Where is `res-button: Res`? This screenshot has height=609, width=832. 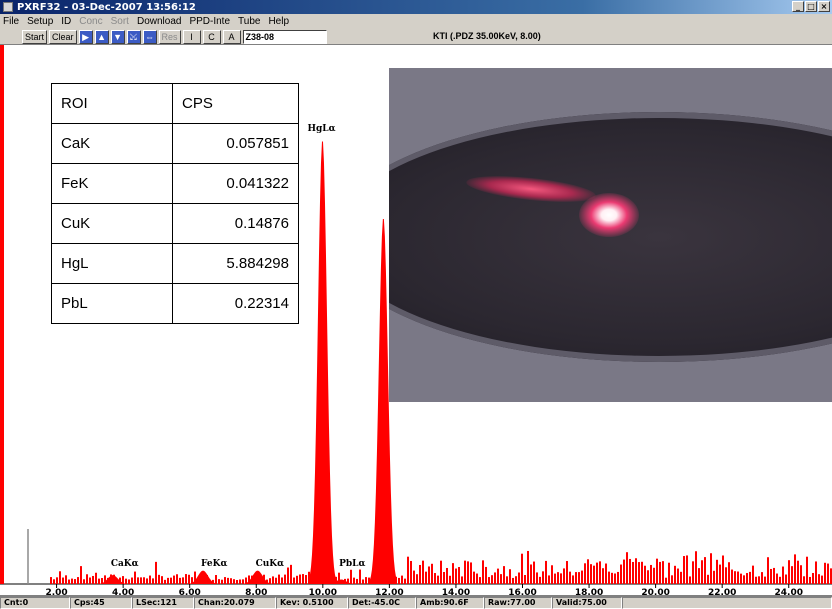 res-button: Res is located at coordinates (169, 36).